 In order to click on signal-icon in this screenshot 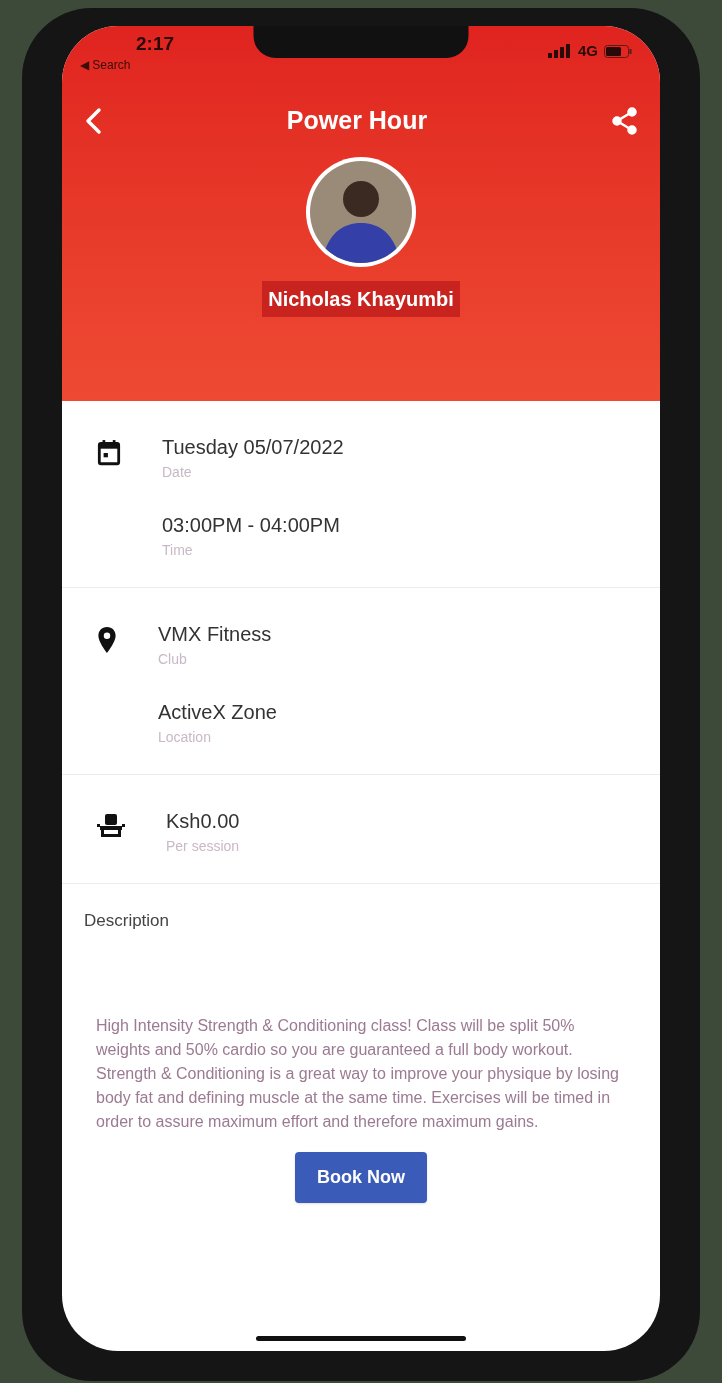, I will do `click(560, 51)`.